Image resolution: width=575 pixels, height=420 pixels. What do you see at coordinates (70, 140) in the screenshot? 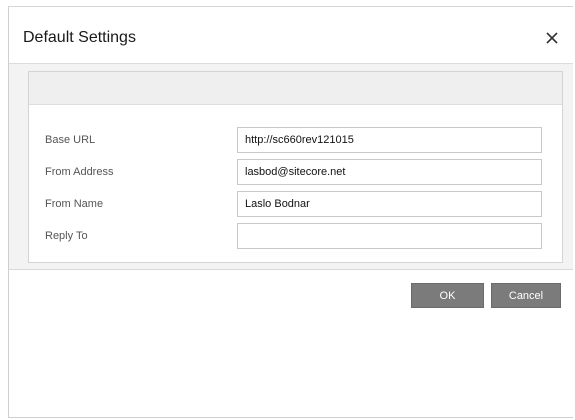
I see `base-url-label: Base URL` at bounding box center [70, 140].